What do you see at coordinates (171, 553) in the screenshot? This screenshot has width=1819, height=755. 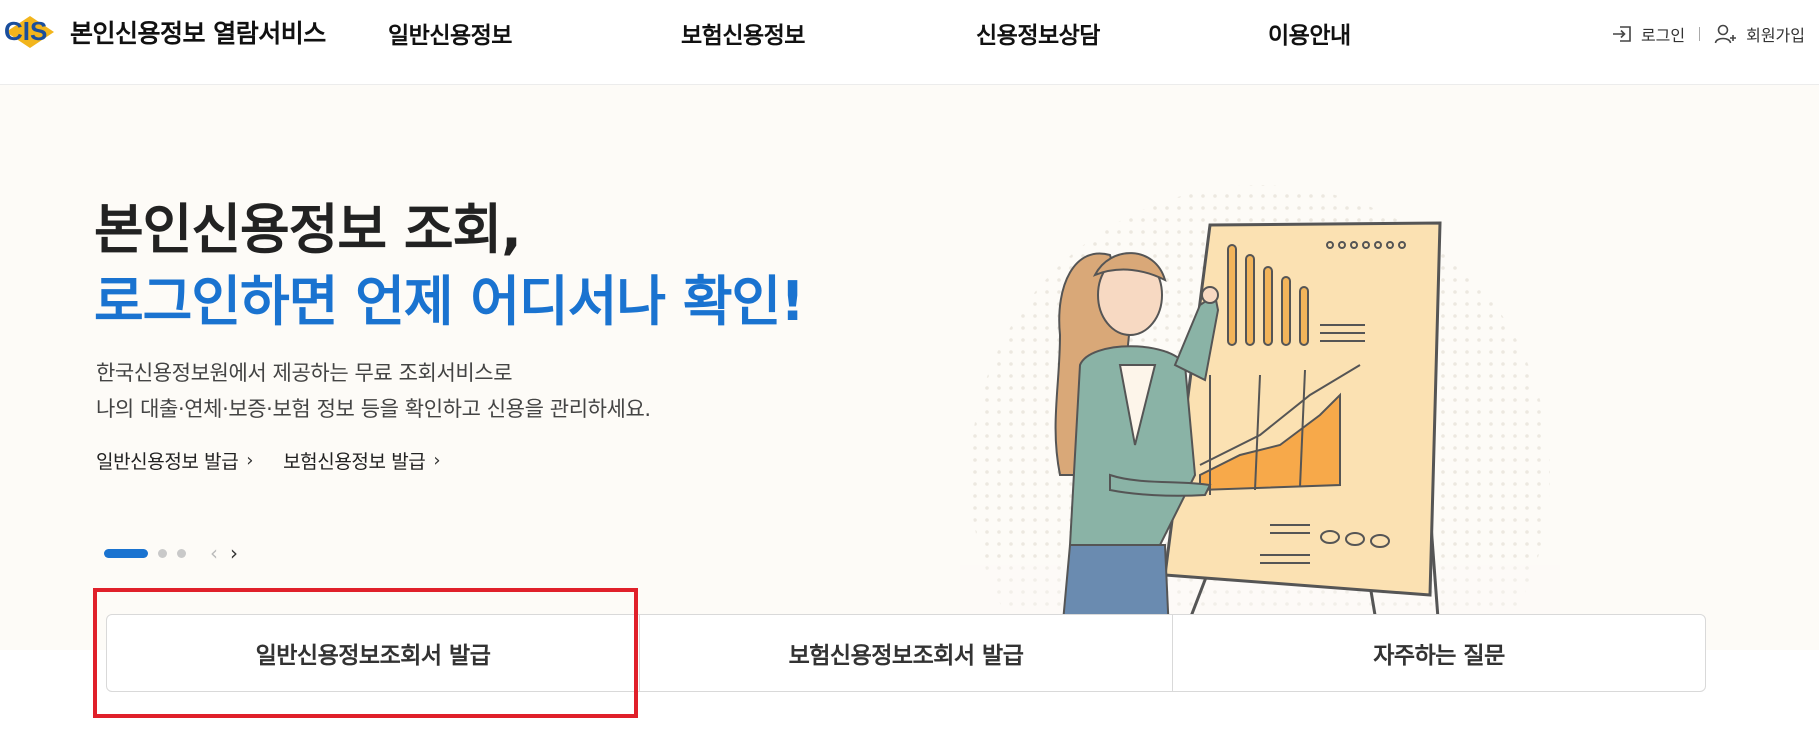 I see `slide-pager: ‹ ›` at bounding box center [171, 553].